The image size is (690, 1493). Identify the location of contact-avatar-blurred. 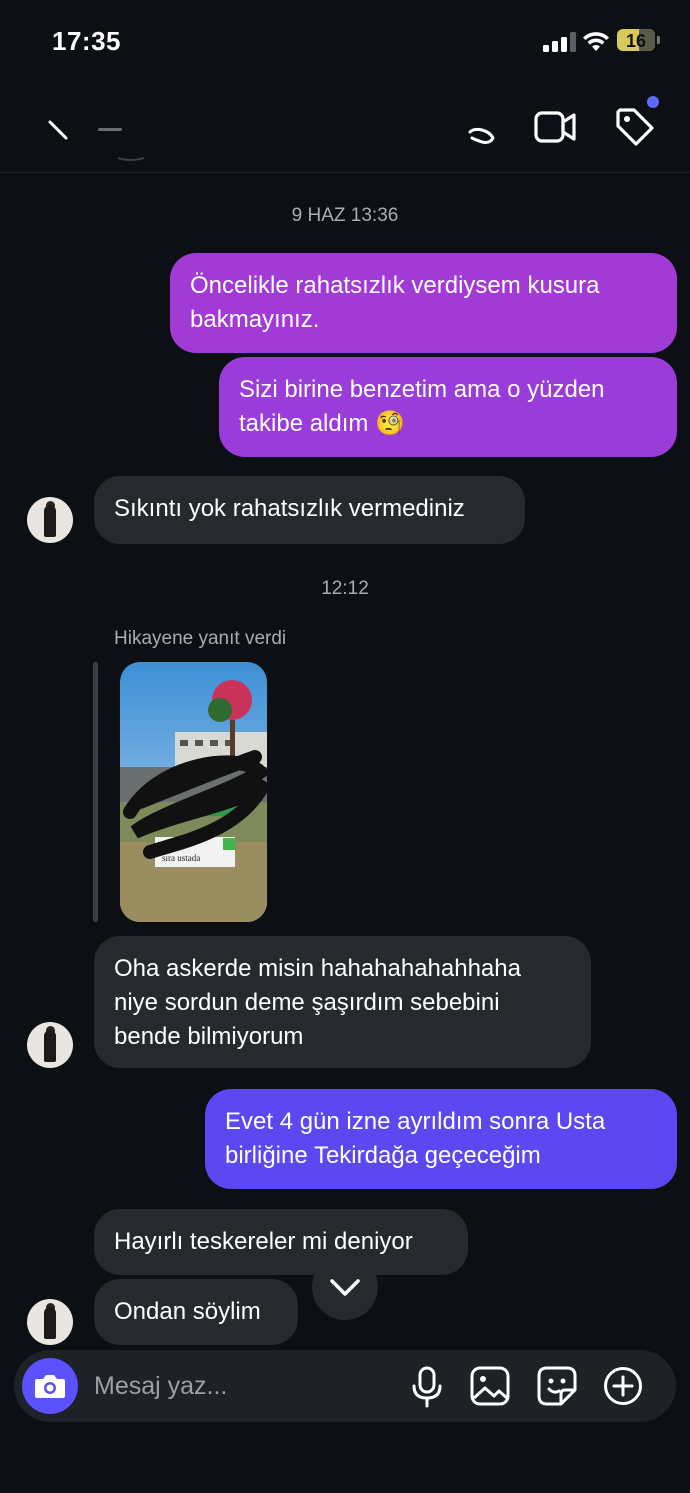
(122, 142).